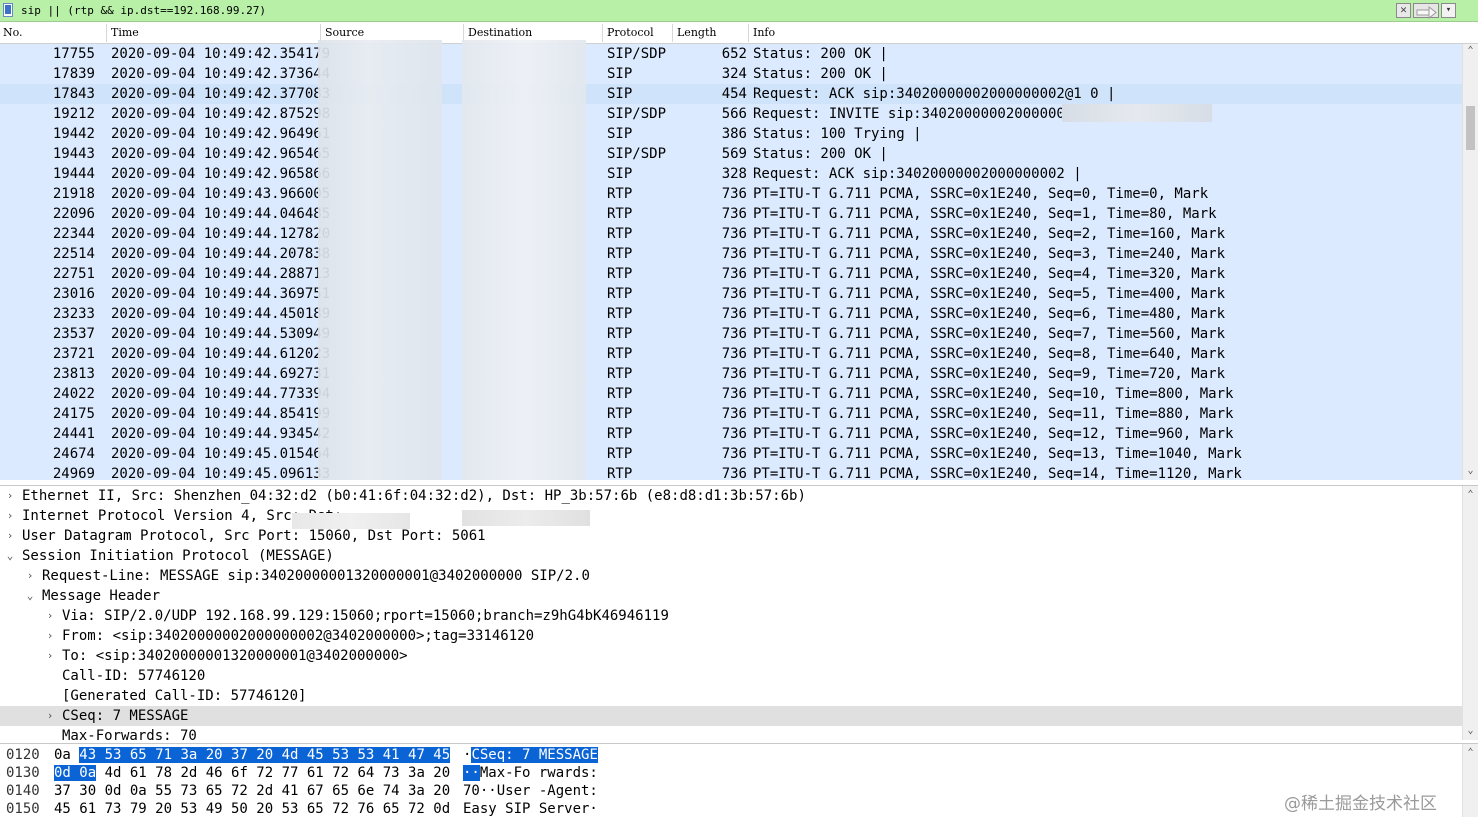 This screenshot has height=817, width=1478. Describe the element at coordinates (1470, 262) in the screenshot. I see `packet-list-scrollbar: ⌃ ⌄` at that location.